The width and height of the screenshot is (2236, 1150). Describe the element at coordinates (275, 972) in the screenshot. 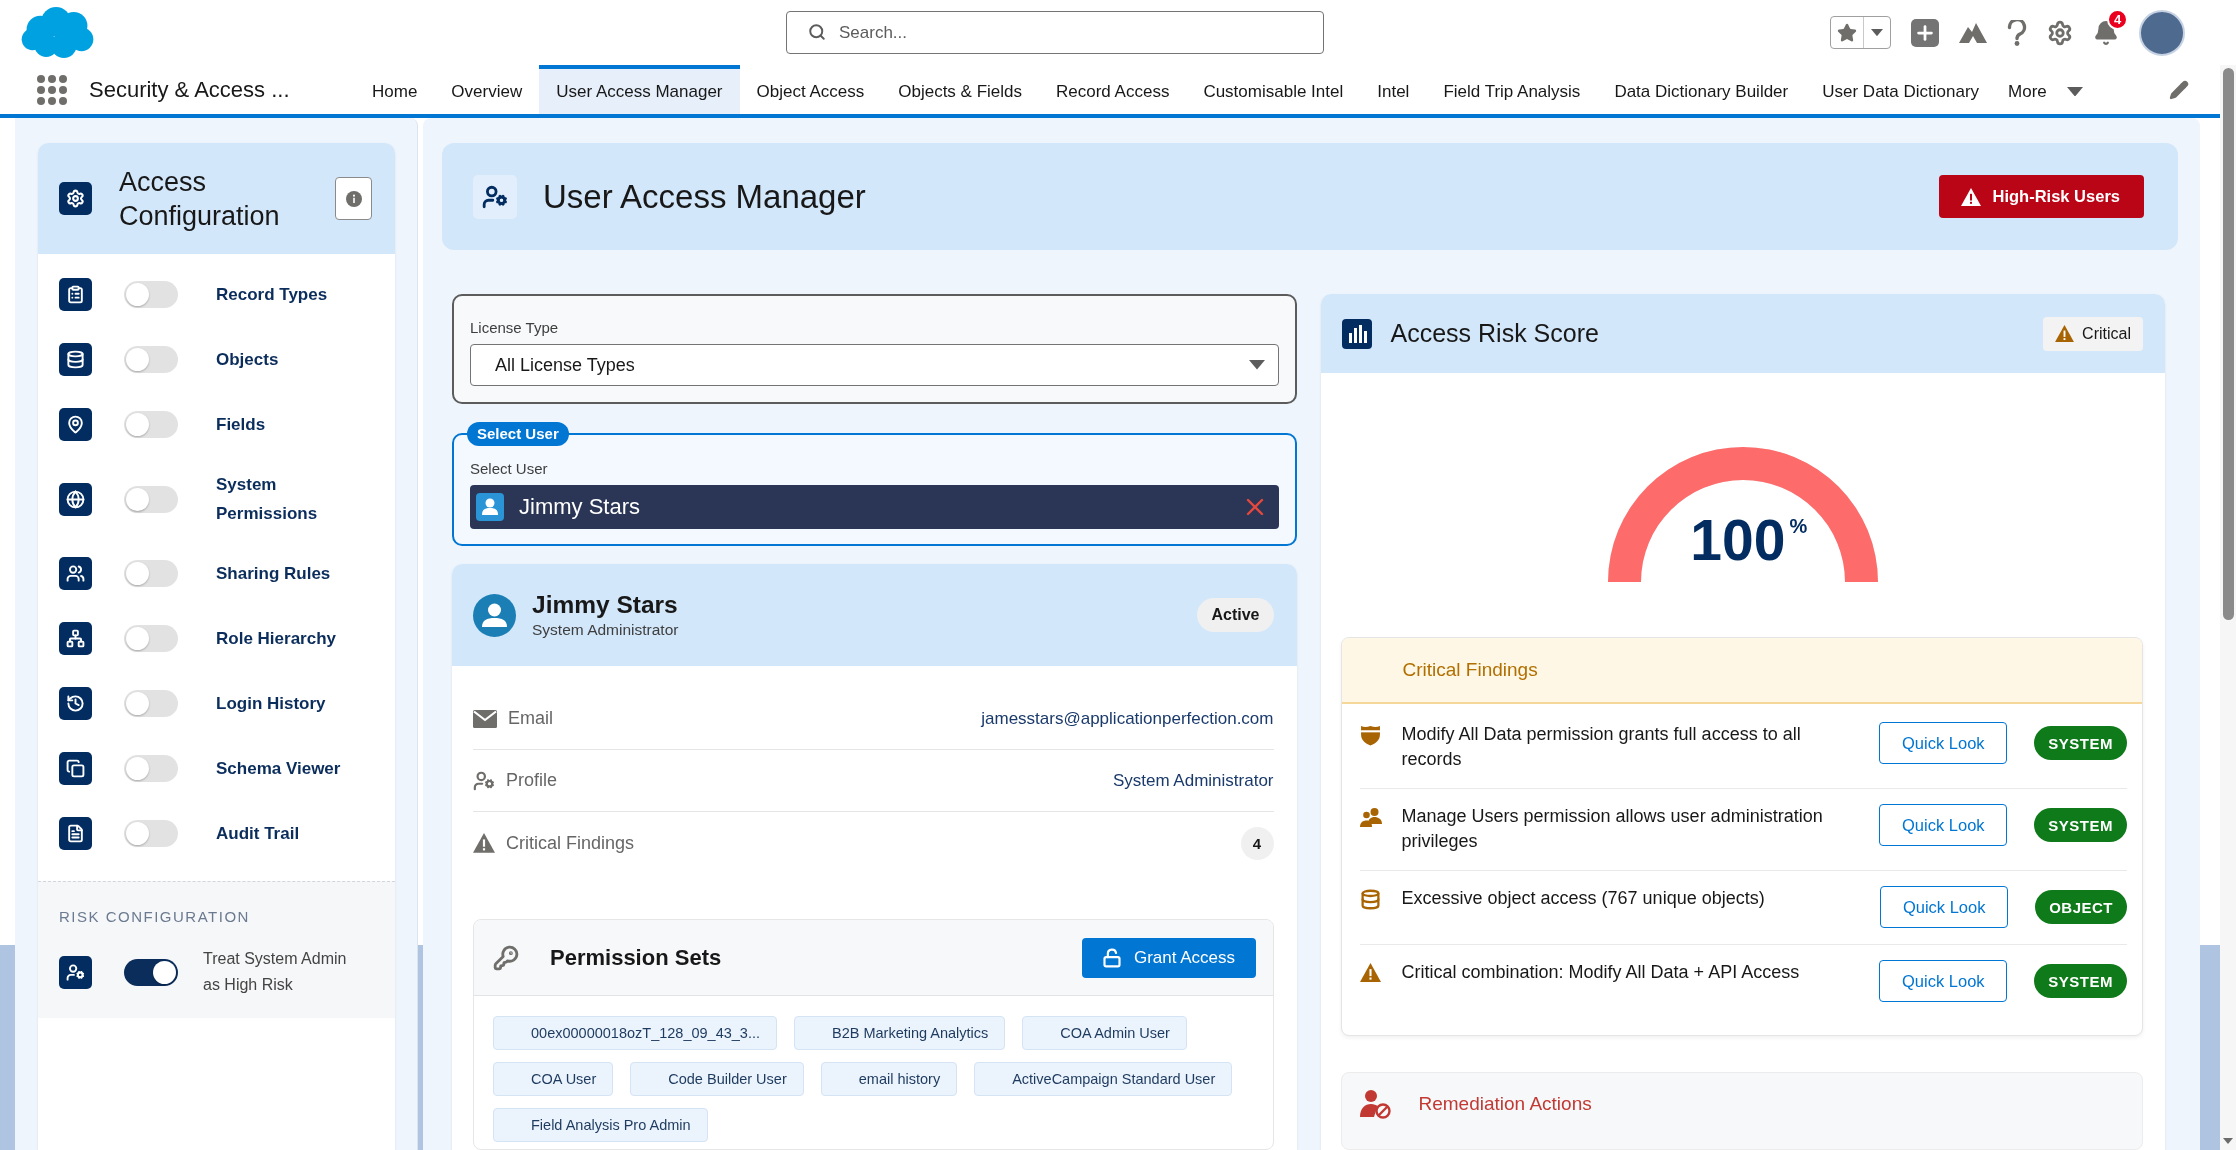

I see `toggle-label: Treat System Admin as High Risk` at that location.